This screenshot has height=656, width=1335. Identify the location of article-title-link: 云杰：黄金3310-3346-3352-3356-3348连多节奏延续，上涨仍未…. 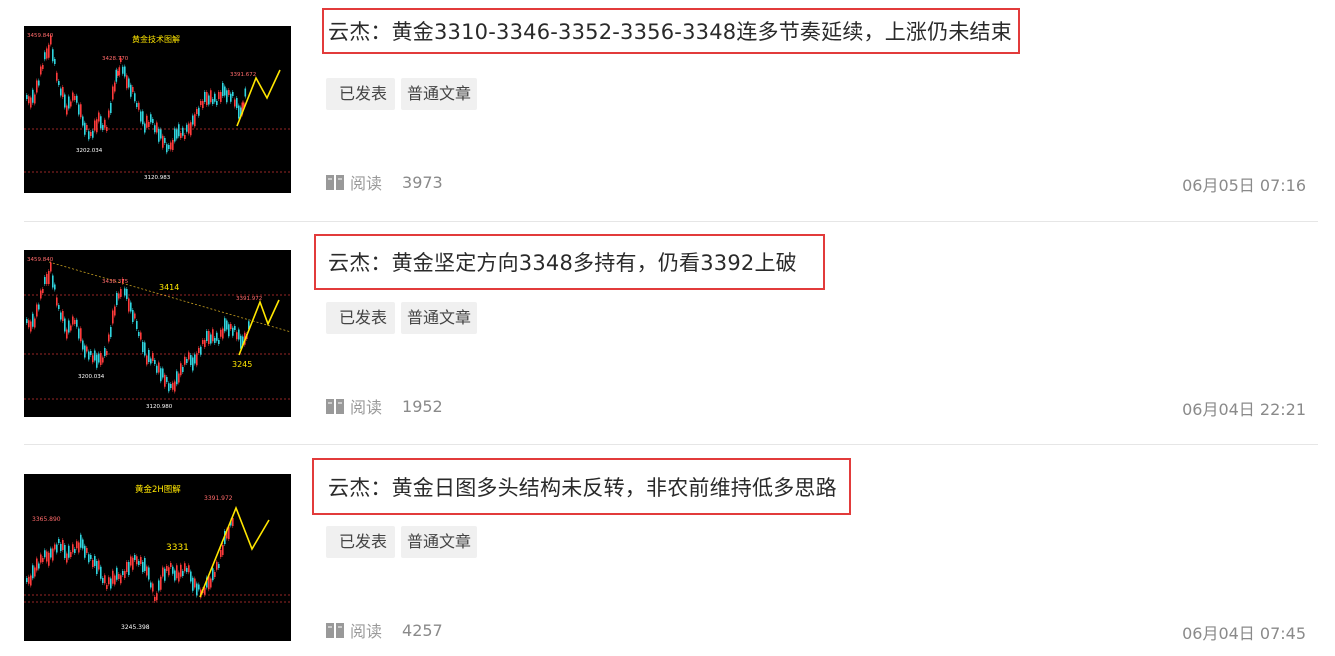
(670, 31).